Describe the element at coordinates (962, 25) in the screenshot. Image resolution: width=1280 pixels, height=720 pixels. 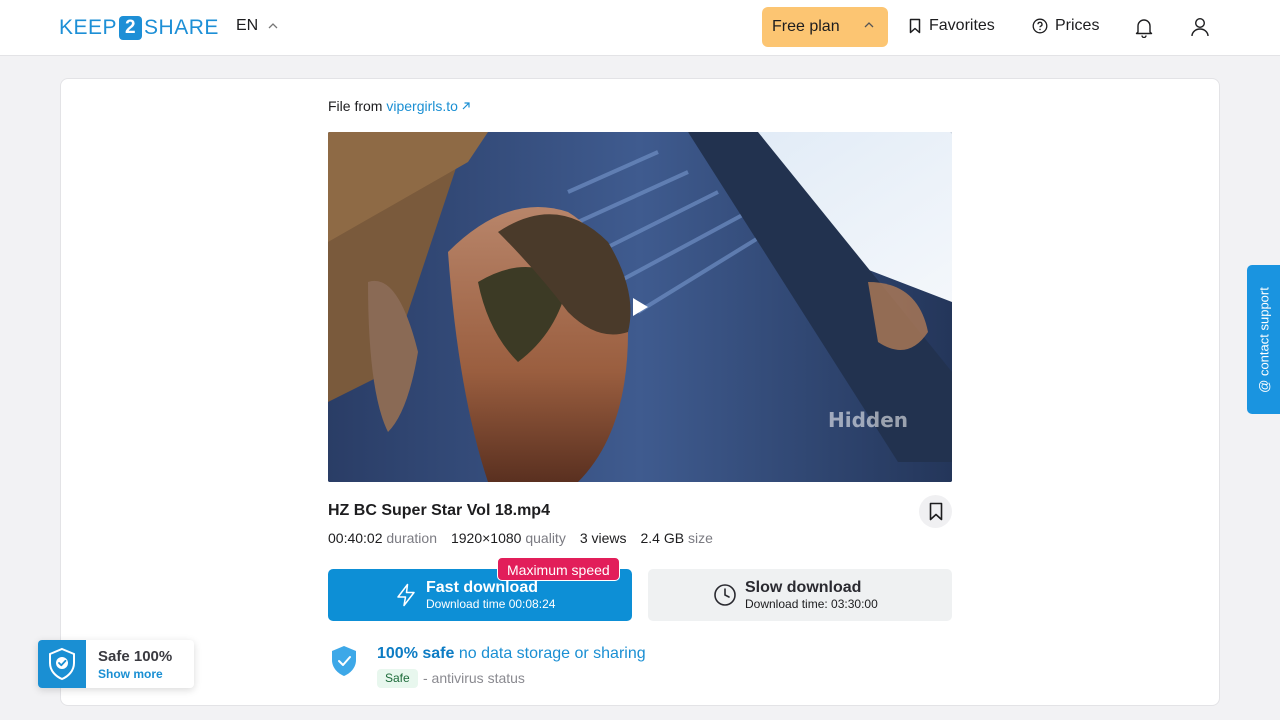
I see `favorites-label: Favorites` at that location.